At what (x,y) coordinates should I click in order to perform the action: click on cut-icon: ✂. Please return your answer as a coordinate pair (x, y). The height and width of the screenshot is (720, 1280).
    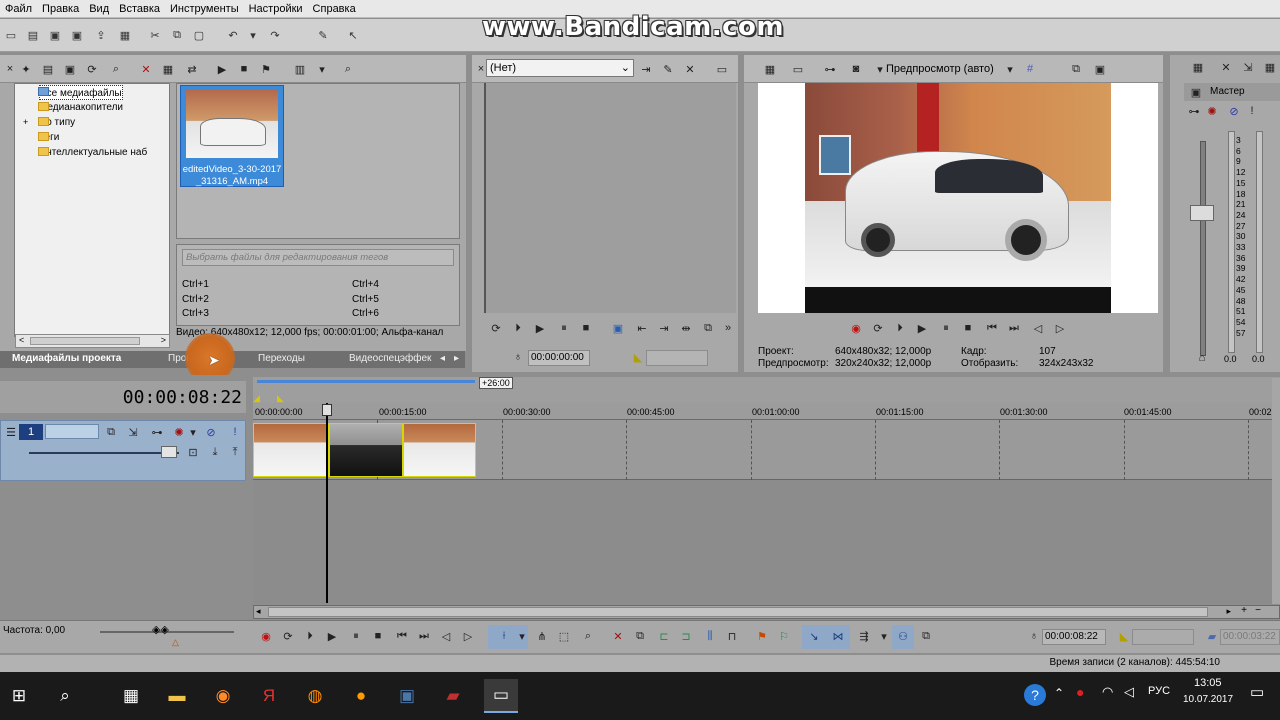
    Looking at the image, I should click on (155, 35).